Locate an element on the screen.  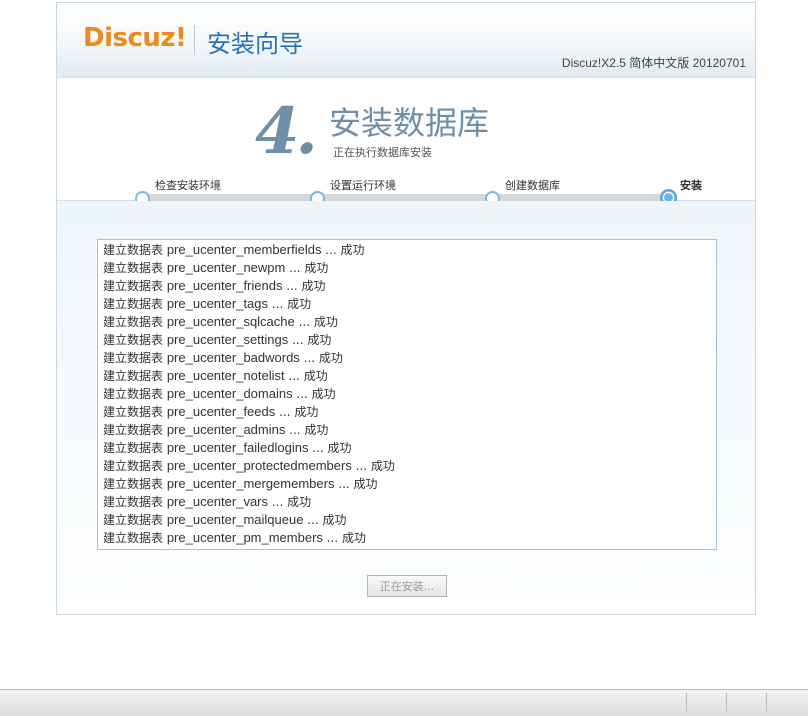
progress-track is located at coordinates (407, 197).